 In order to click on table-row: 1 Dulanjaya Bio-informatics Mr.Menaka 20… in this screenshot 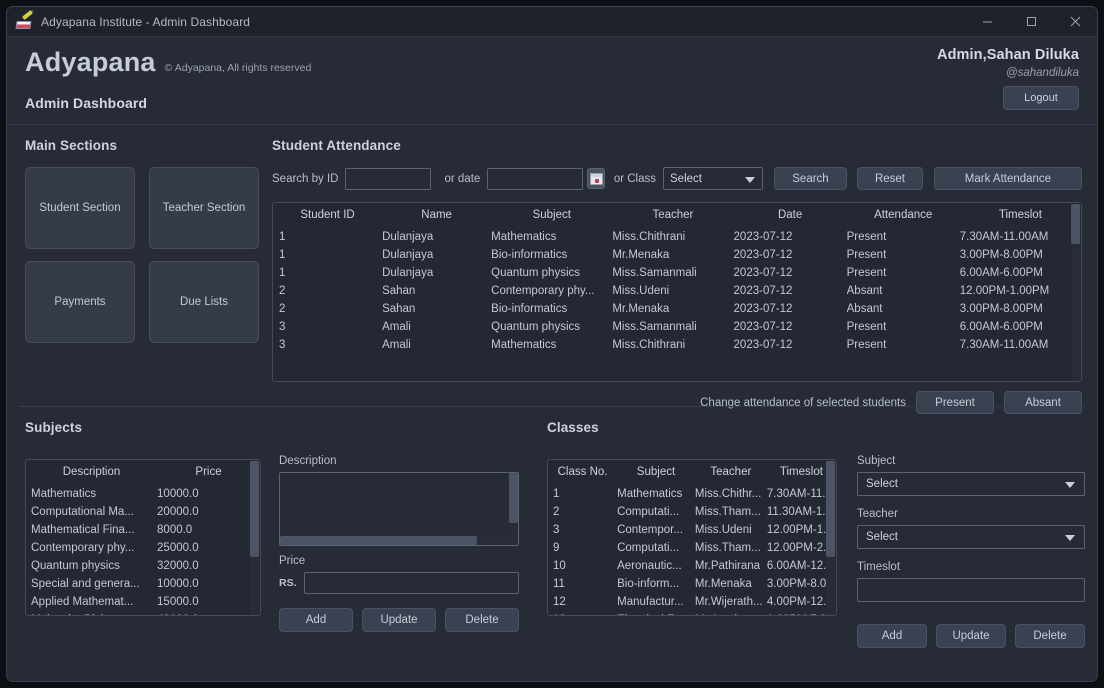, I will do `click(677, 255)`.